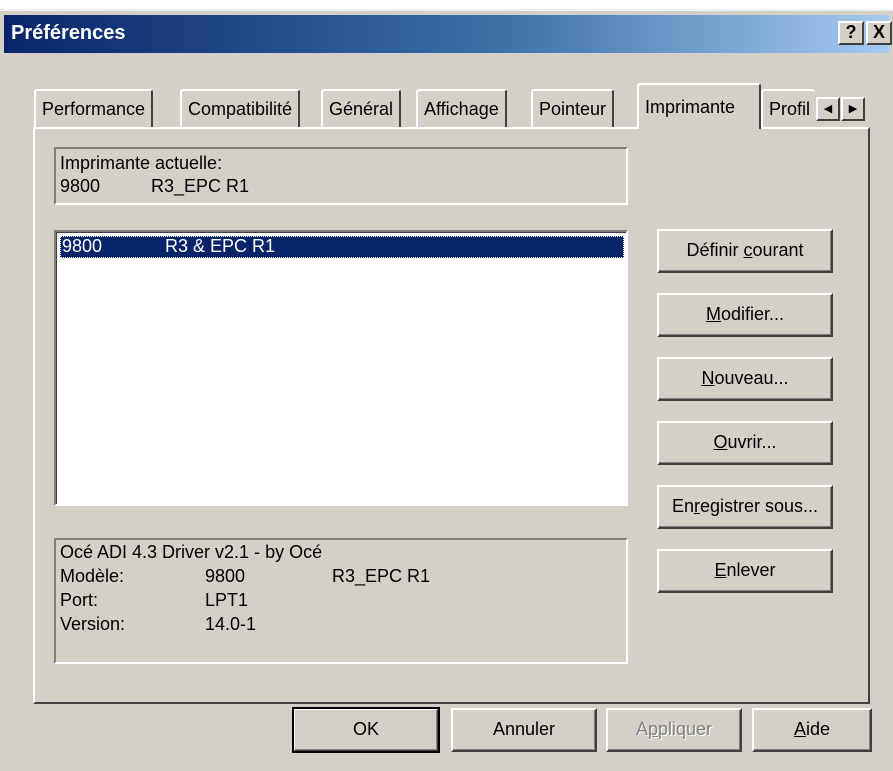  I want to click on tab-label: Compatibilité, so click(240, 109).